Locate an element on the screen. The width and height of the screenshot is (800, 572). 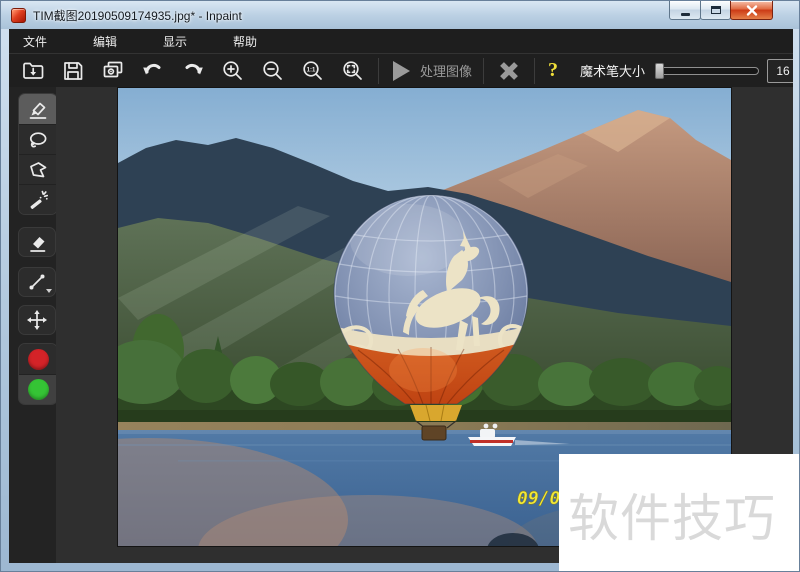
minimize-icon is located at coordinates (685, 14).